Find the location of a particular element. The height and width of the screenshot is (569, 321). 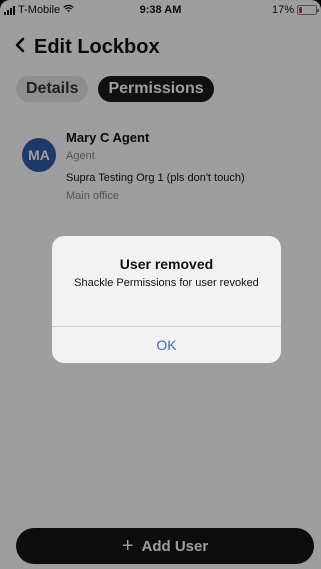

alert-title: User removed is located at coordinates (166, 264).